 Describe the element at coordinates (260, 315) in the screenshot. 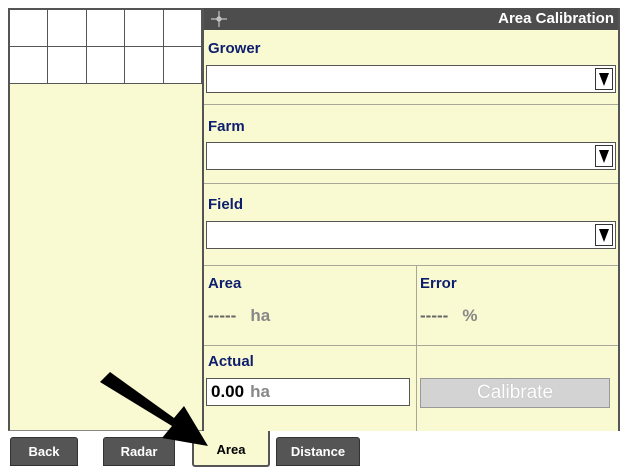

I see `area-unit: ha` at that location.